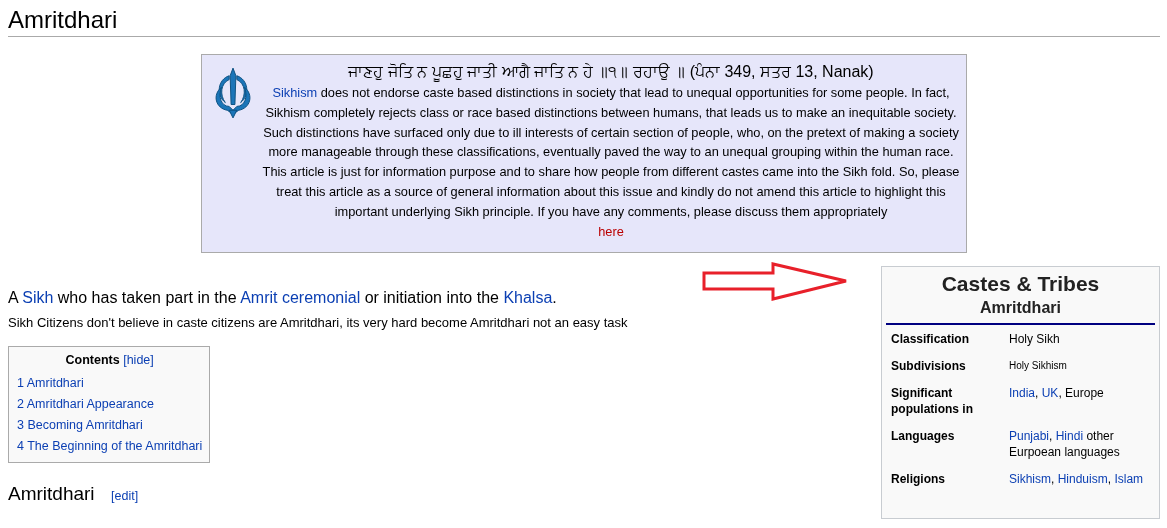 This screenshot has width=1167, height=528. What do you see at coordinates (300, 297) in the screenshot?
I see `link: Amrit ceremonial` at bounding box center [300, 297].